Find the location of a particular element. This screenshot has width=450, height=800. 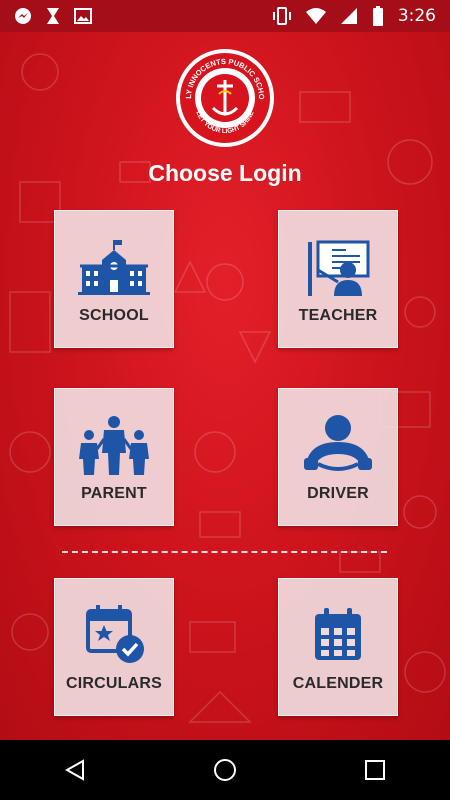

home-icon is located at coordinates (225, 770).